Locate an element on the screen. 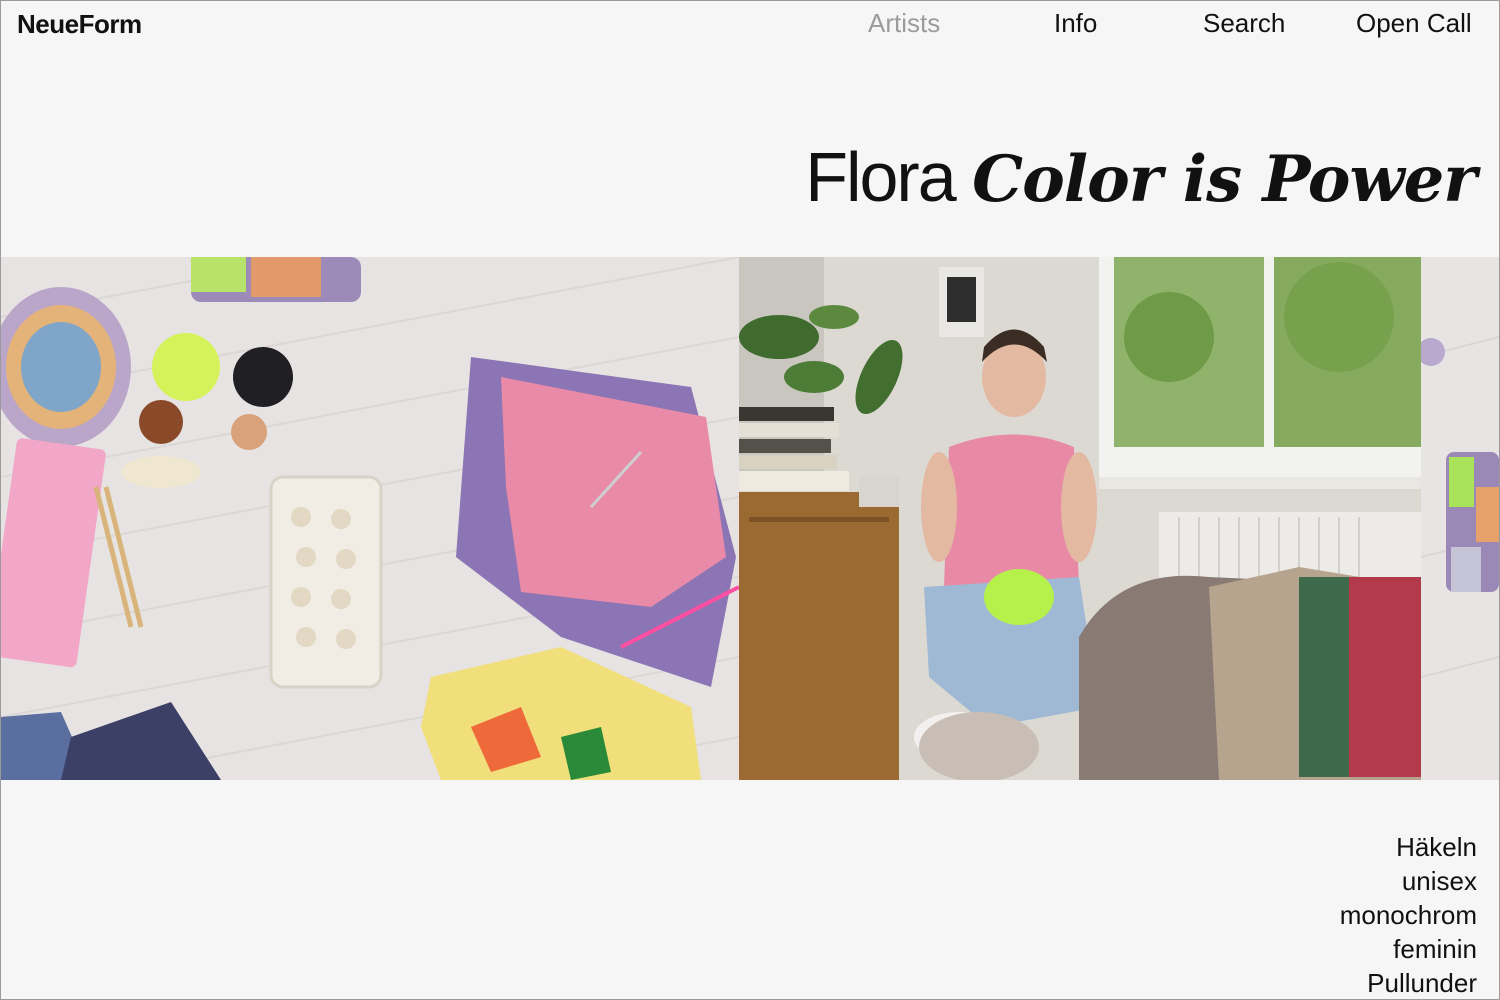 Image resolution: width=1500 pixels, height=1000 pixels. nav-link-open-call: Open Call is located at coordinates (1414, 23).